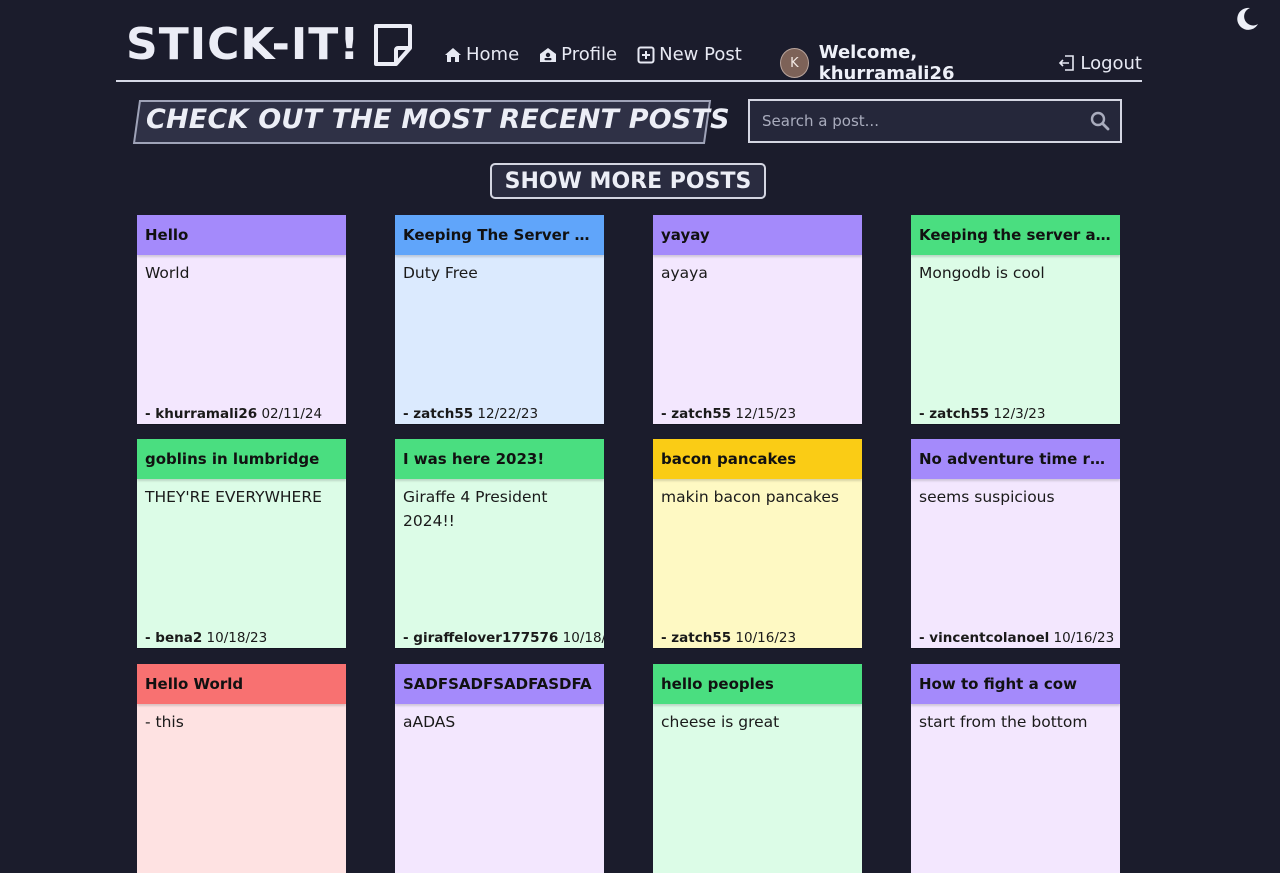 This screenshot has width=1280, height=873. I want to click on post-author: - khurramali26, so click(201, 414).